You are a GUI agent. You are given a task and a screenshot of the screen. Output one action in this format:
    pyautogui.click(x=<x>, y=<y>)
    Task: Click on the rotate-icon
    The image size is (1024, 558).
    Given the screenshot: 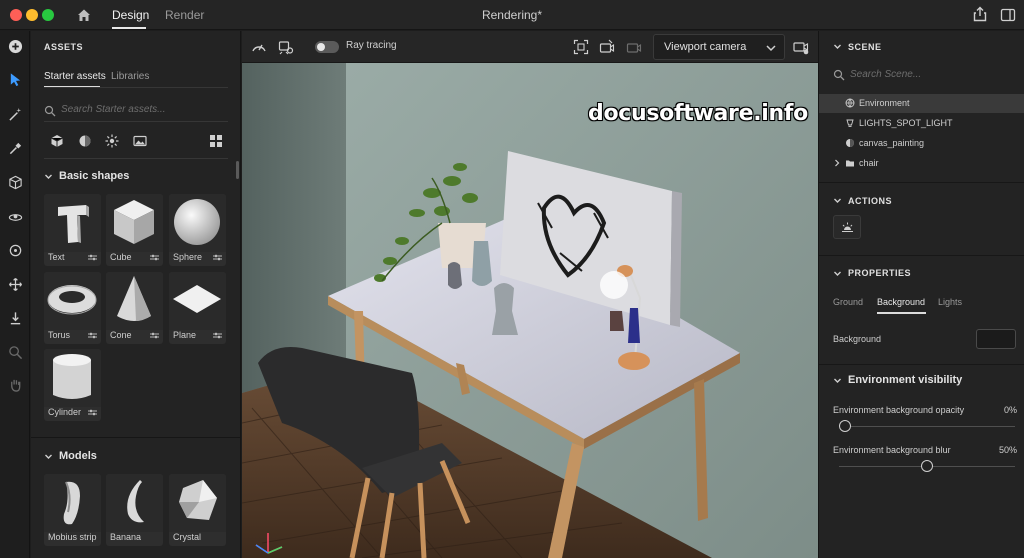 What is the action you would take?
    pyautogui.click(x=15, y=250)
    